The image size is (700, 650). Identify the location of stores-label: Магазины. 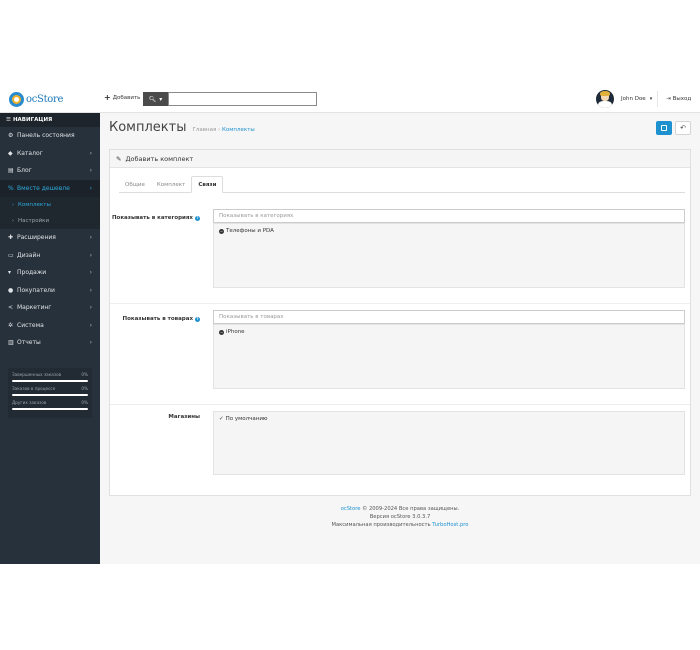
(184, 417).